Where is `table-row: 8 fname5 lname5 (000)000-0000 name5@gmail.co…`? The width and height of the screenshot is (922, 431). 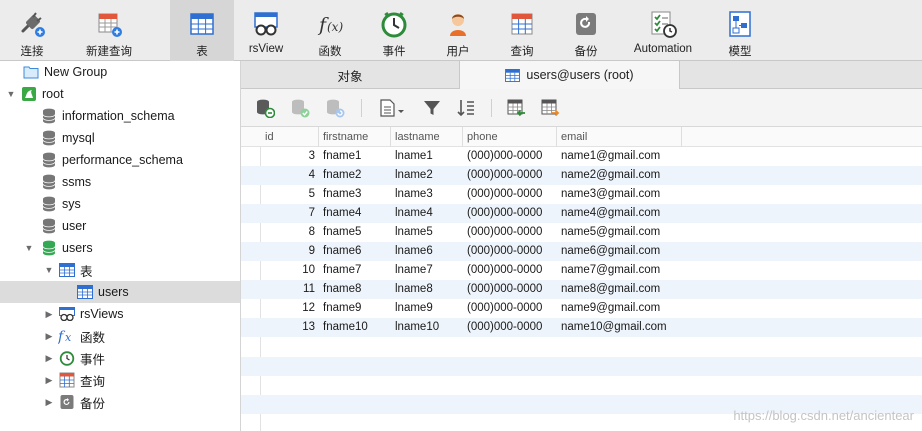 table-row: 8 fname5 lname5 (000)000-0000 name5@gmail.co… is located at coordinates (581, 232).